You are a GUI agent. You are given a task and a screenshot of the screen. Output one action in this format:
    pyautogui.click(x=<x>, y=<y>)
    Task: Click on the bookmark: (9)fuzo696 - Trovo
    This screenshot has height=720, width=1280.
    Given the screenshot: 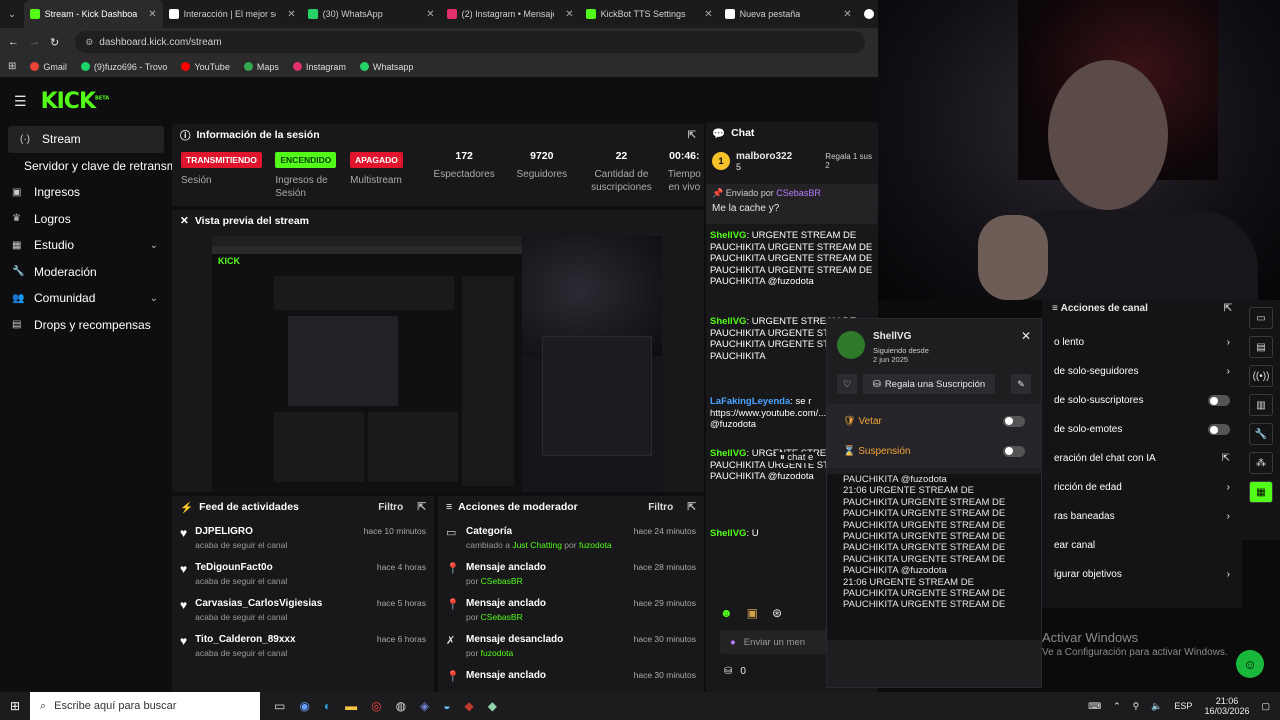 What is the action you would take?
    pyautogui.click(x=123, y=67)
    